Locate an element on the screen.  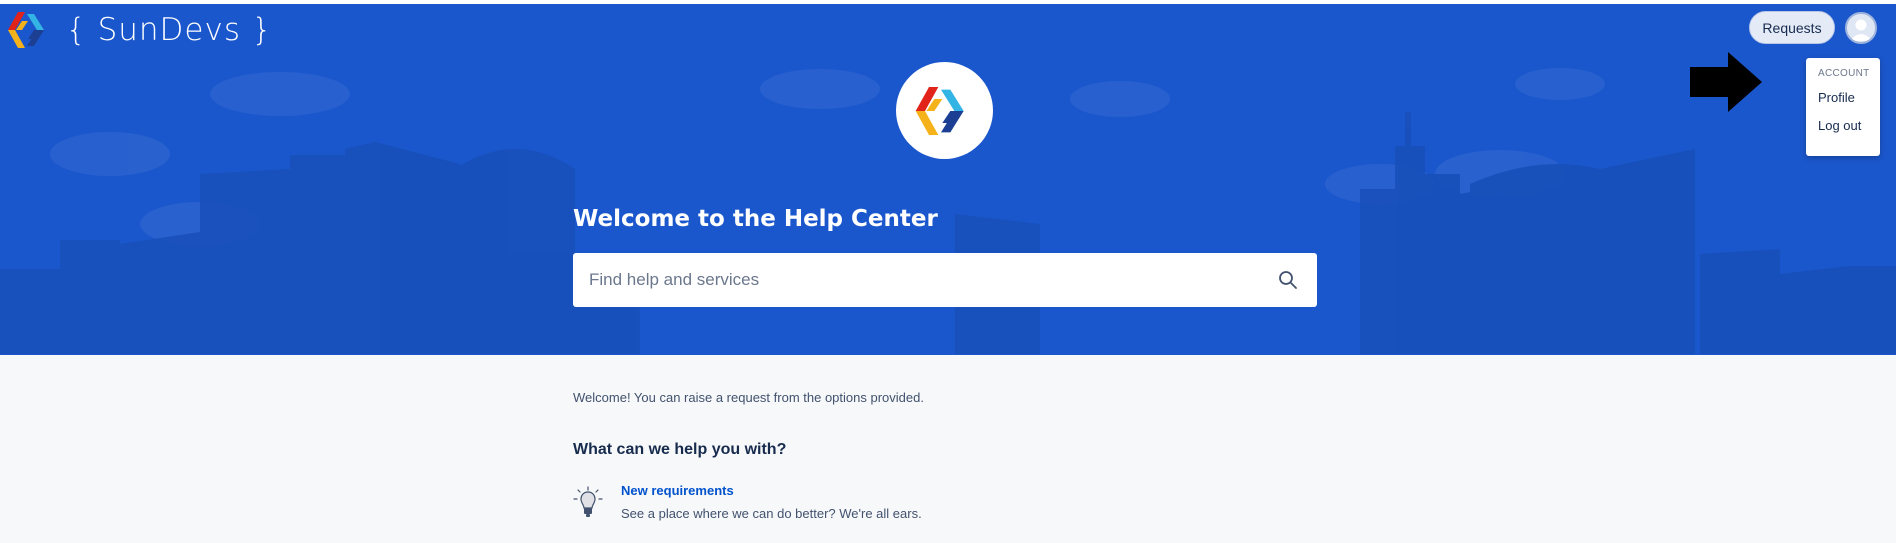
brand-logo-link: { SunDevs } is located at coordinates (140, 30).